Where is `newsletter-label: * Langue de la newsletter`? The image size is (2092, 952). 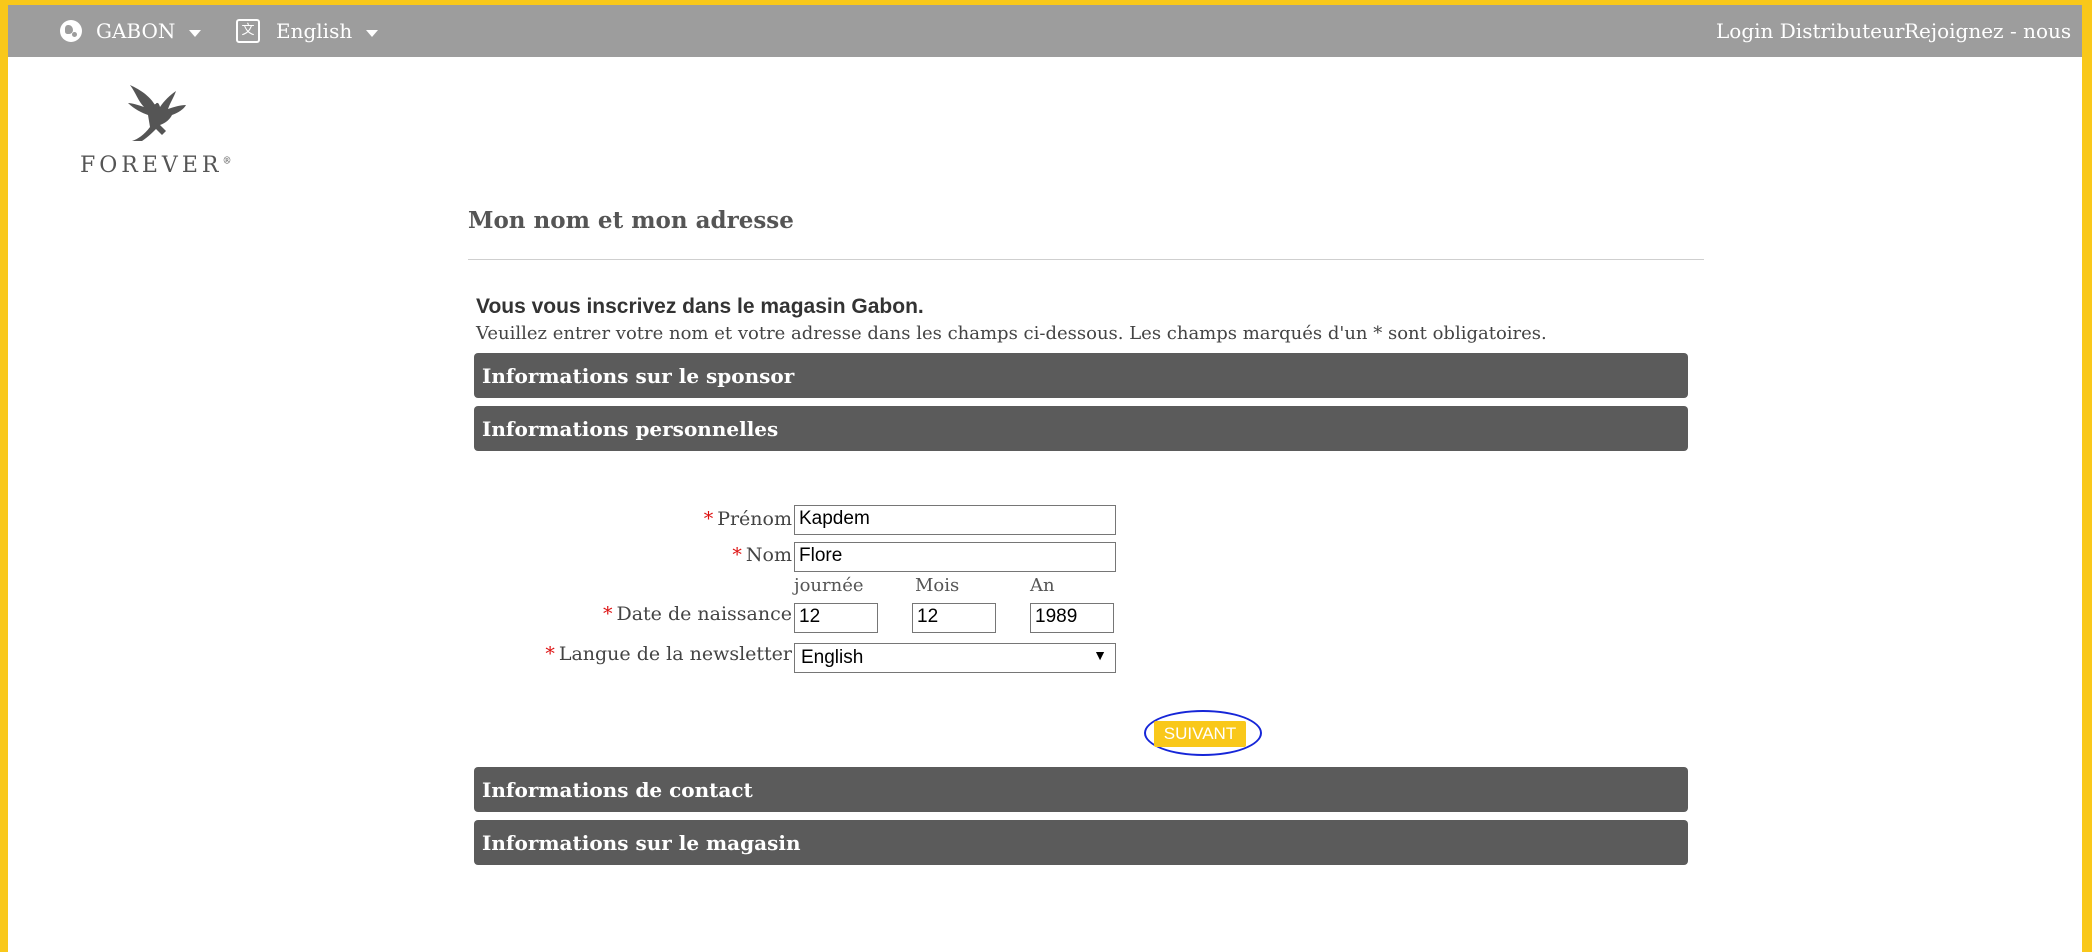
newsletter-label: * Langue de la newsletter is located at coordinates (668, 654).